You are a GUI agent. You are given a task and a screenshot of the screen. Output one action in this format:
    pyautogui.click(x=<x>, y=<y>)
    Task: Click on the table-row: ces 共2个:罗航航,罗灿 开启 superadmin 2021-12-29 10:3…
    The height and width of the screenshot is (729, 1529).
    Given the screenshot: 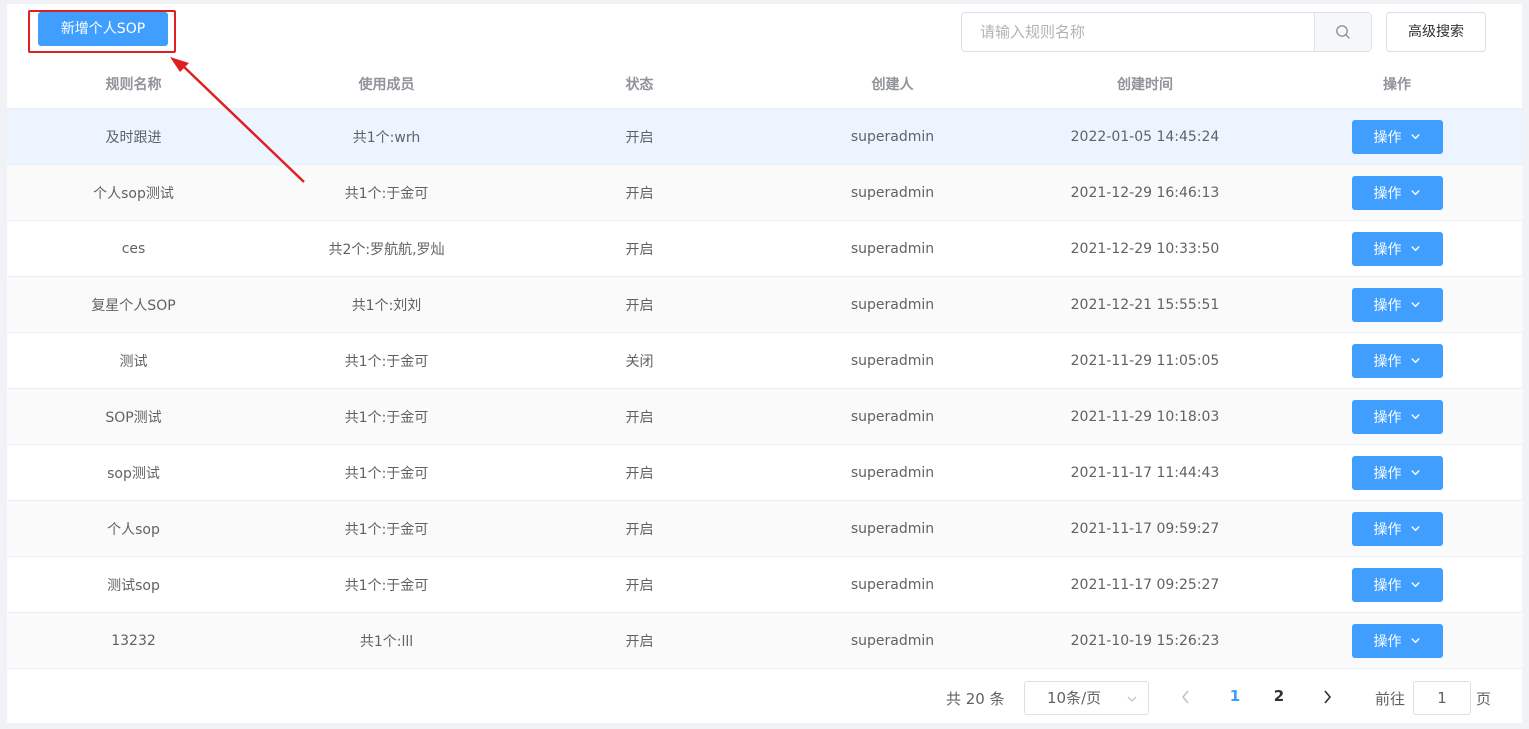 What is the action you would take?
    pyautogui.click(x=765, y=248)
    